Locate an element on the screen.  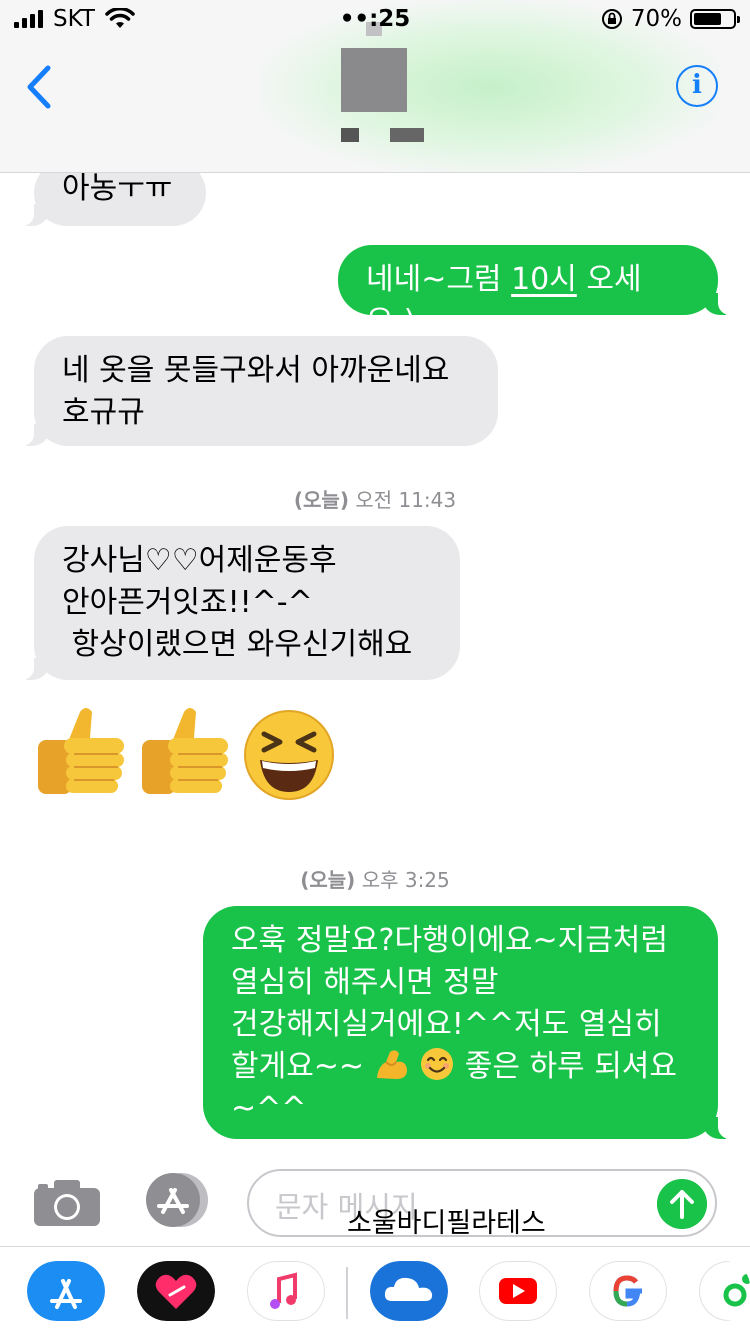
battery-percent: 70% is located at coordinates (656, 19).